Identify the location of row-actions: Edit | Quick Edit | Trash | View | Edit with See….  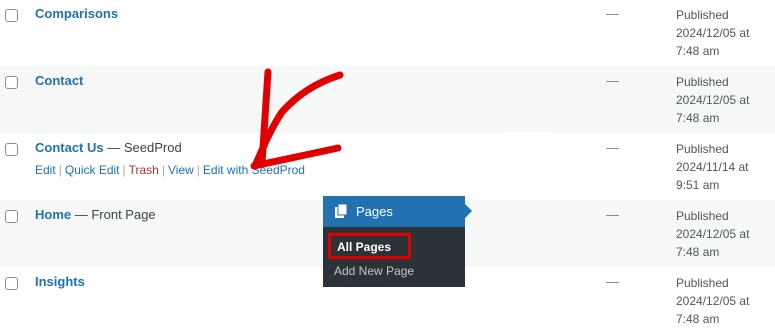
(170, 170).